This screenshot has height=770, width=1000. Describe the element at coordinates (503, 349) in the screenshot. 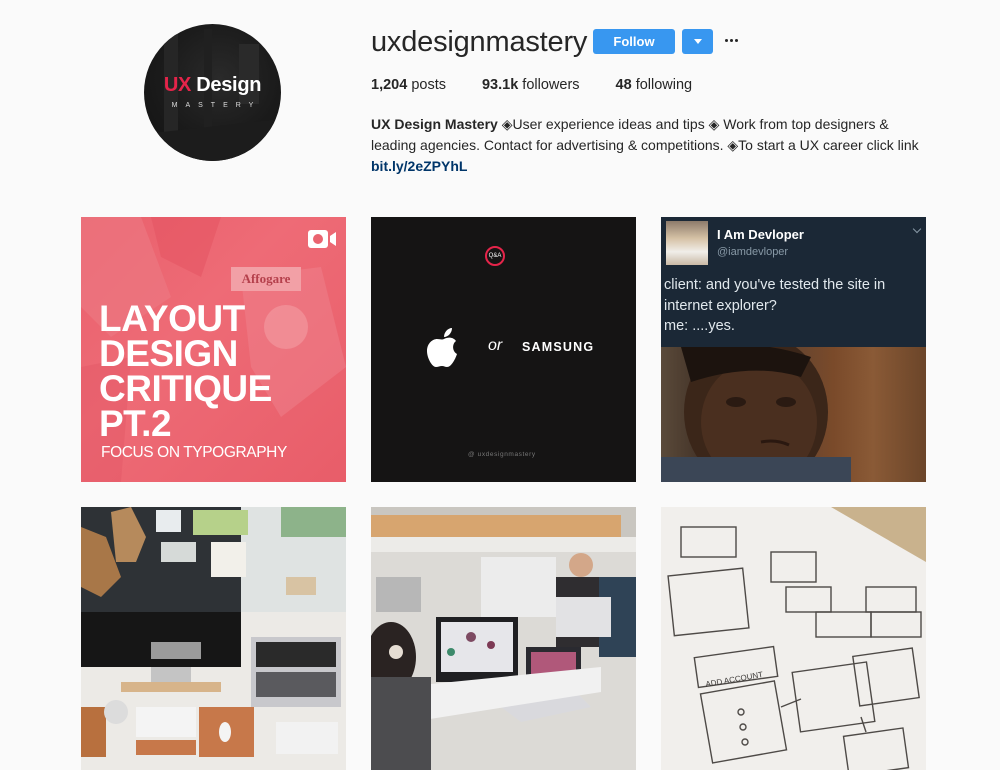

I see `post-tile-apple-or-samsung: Q&A or SAMSUNG @ uxdesignmastery` at that location.